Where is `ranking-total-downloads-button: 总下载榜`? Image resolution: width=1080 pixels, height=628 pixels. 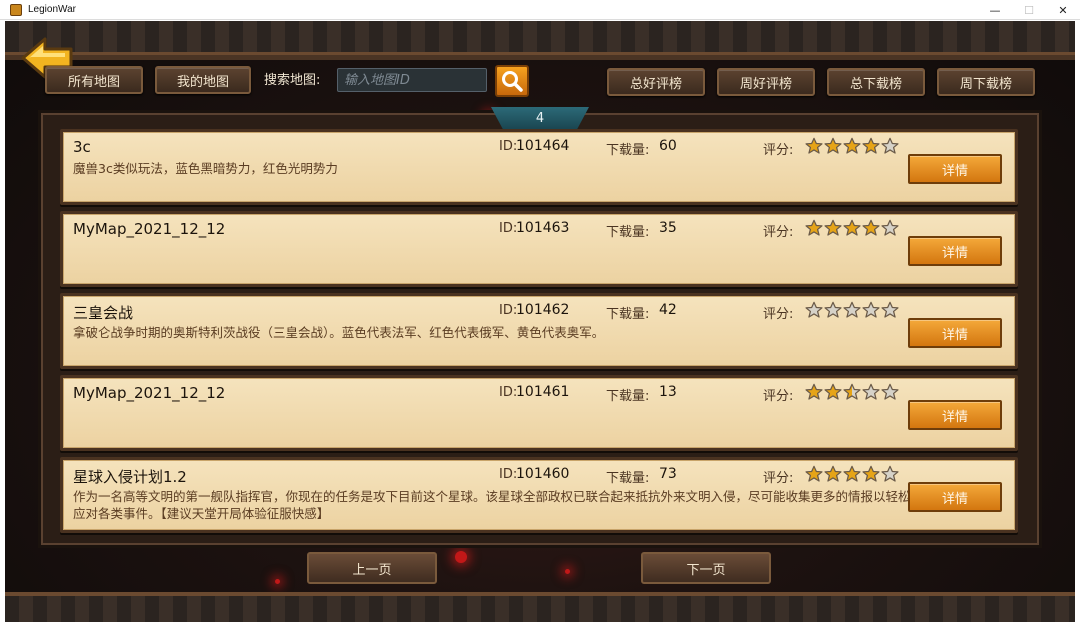
ranking-total-downloads-button: 总下载榜 is located at coordinates (876, 82).